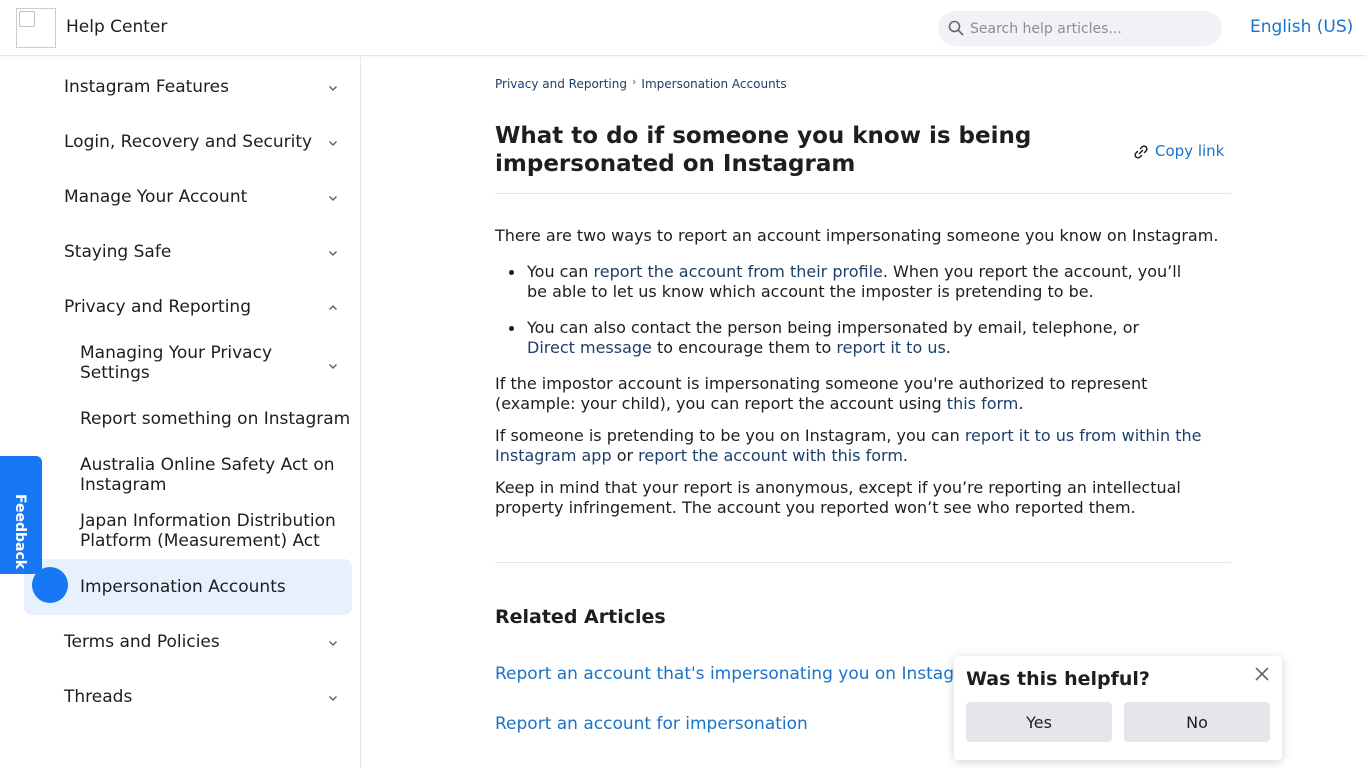  I want to click on text-span: You can, so click(560, 271).